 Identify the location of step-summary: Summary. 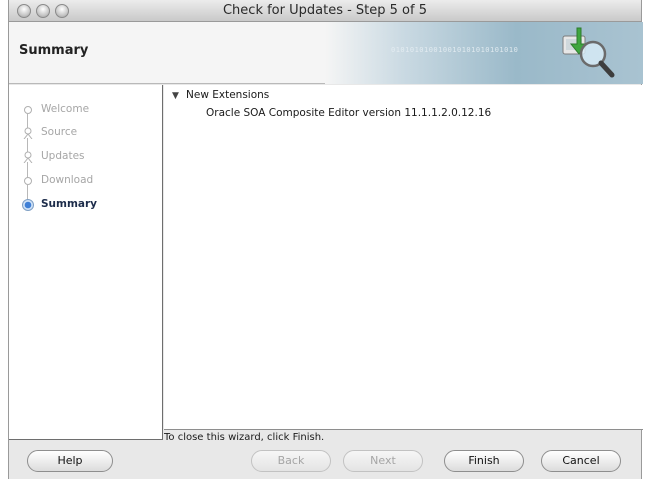
(86, 205).